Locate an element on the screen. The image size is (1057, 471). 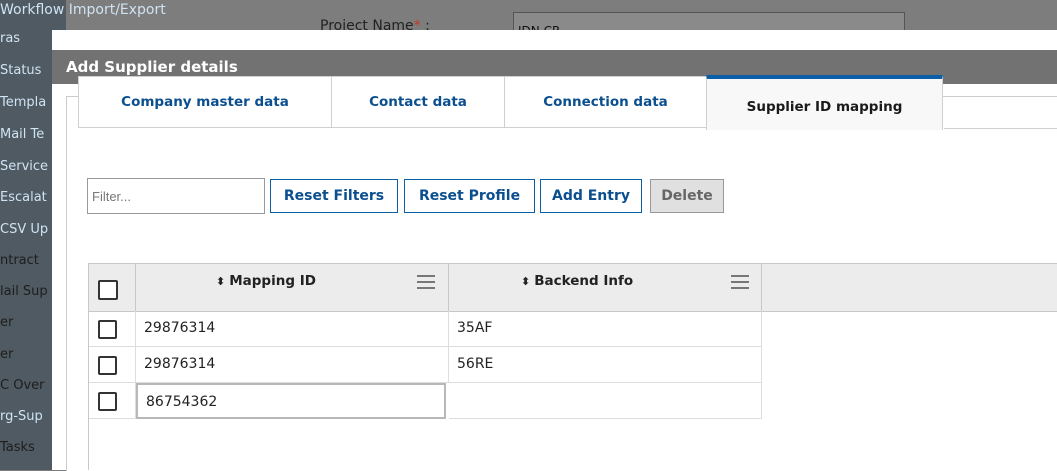
backend-info-cell: 56RE is located at coordinates (605, 365).